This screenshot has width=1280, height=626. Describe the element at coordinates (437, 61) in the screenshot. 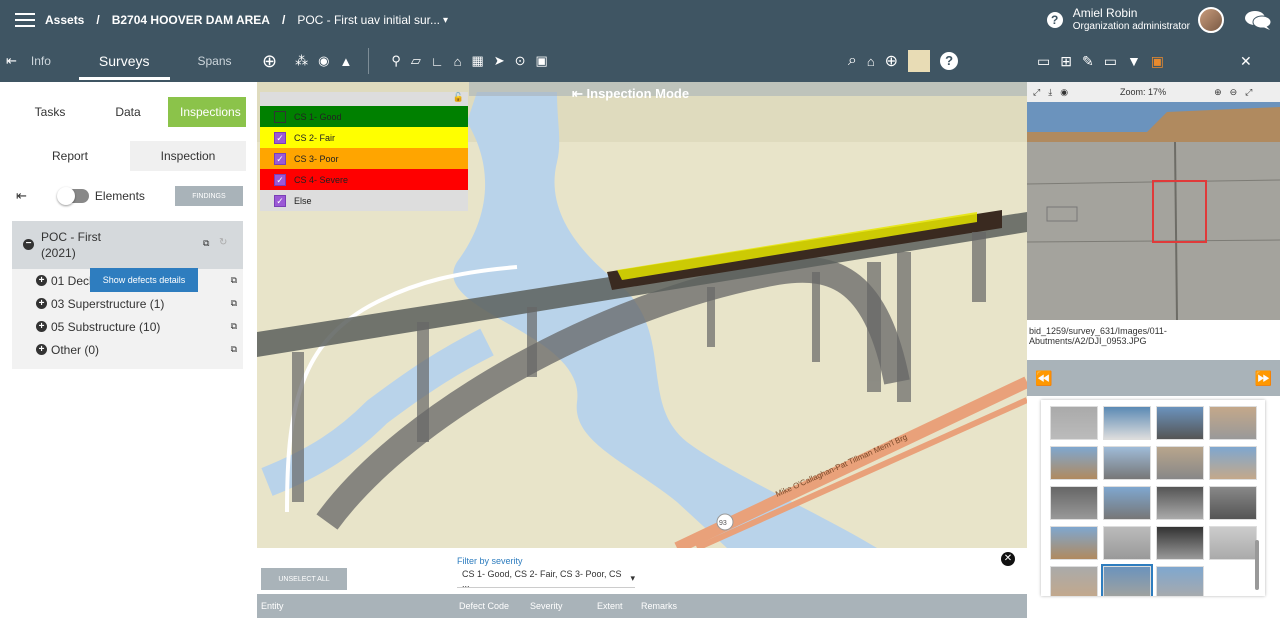

I see `angle-icon: ∟` at that location.